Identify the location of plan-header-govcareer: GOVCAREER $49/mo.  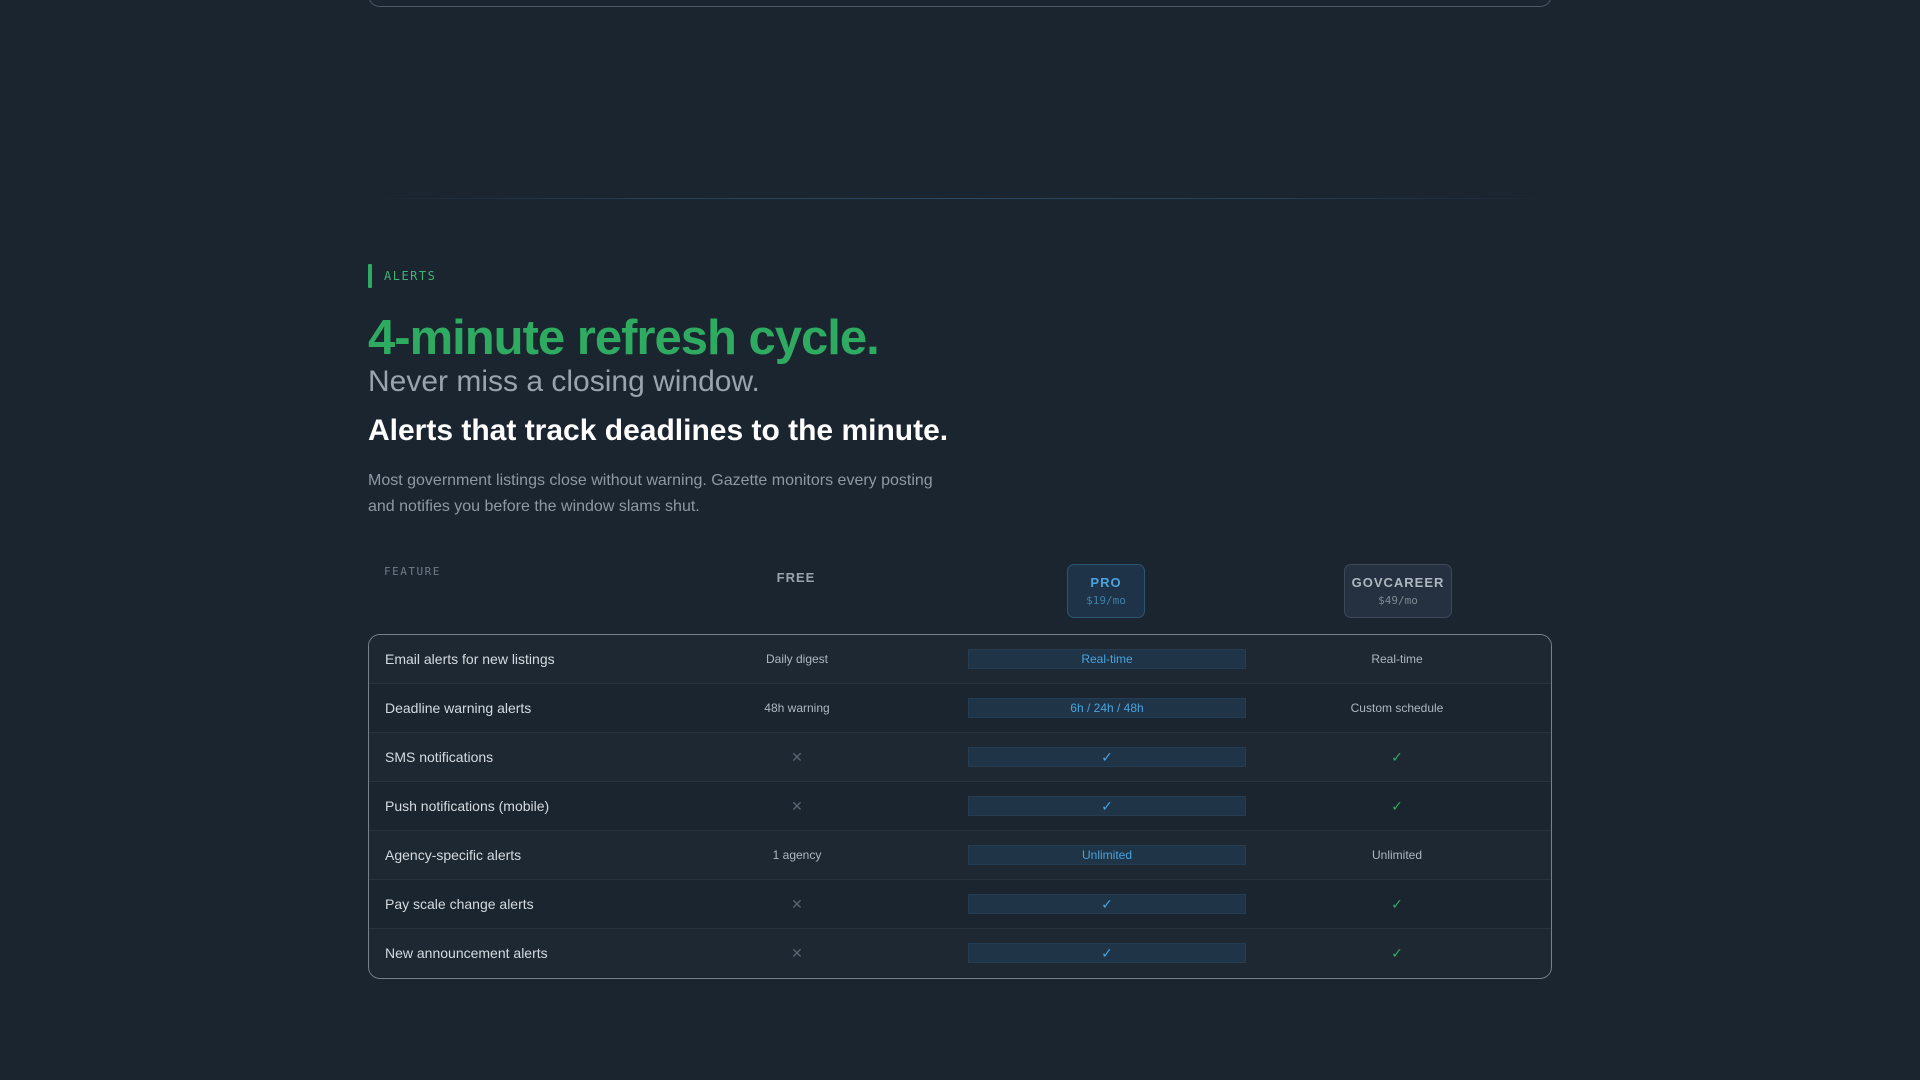
(1398, 591).